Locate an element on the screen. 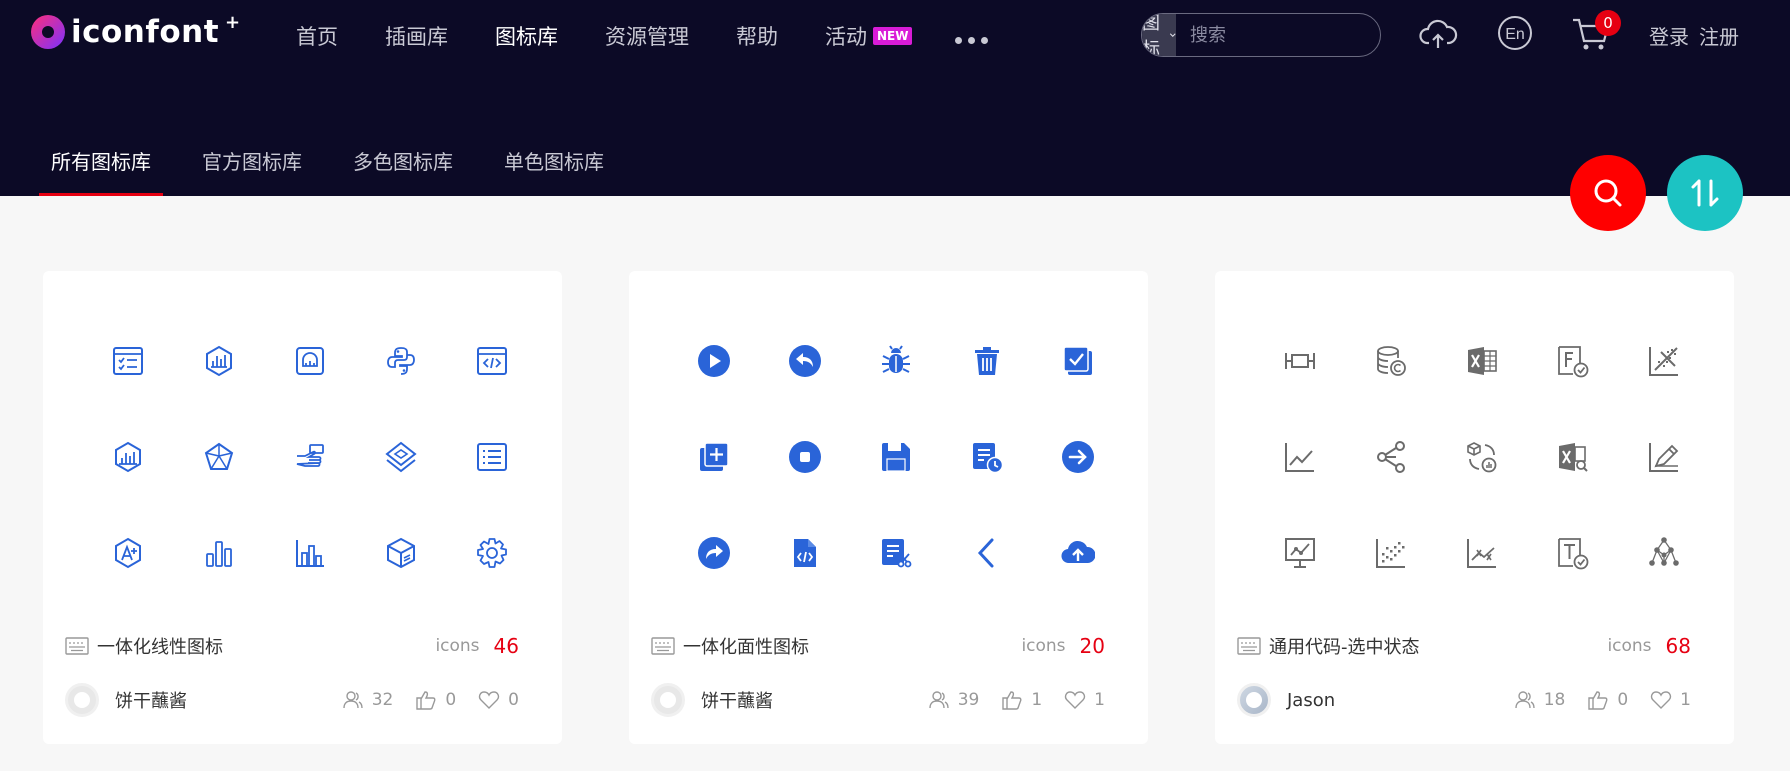  stop-circle-icon is located at coordinates (804, 457).